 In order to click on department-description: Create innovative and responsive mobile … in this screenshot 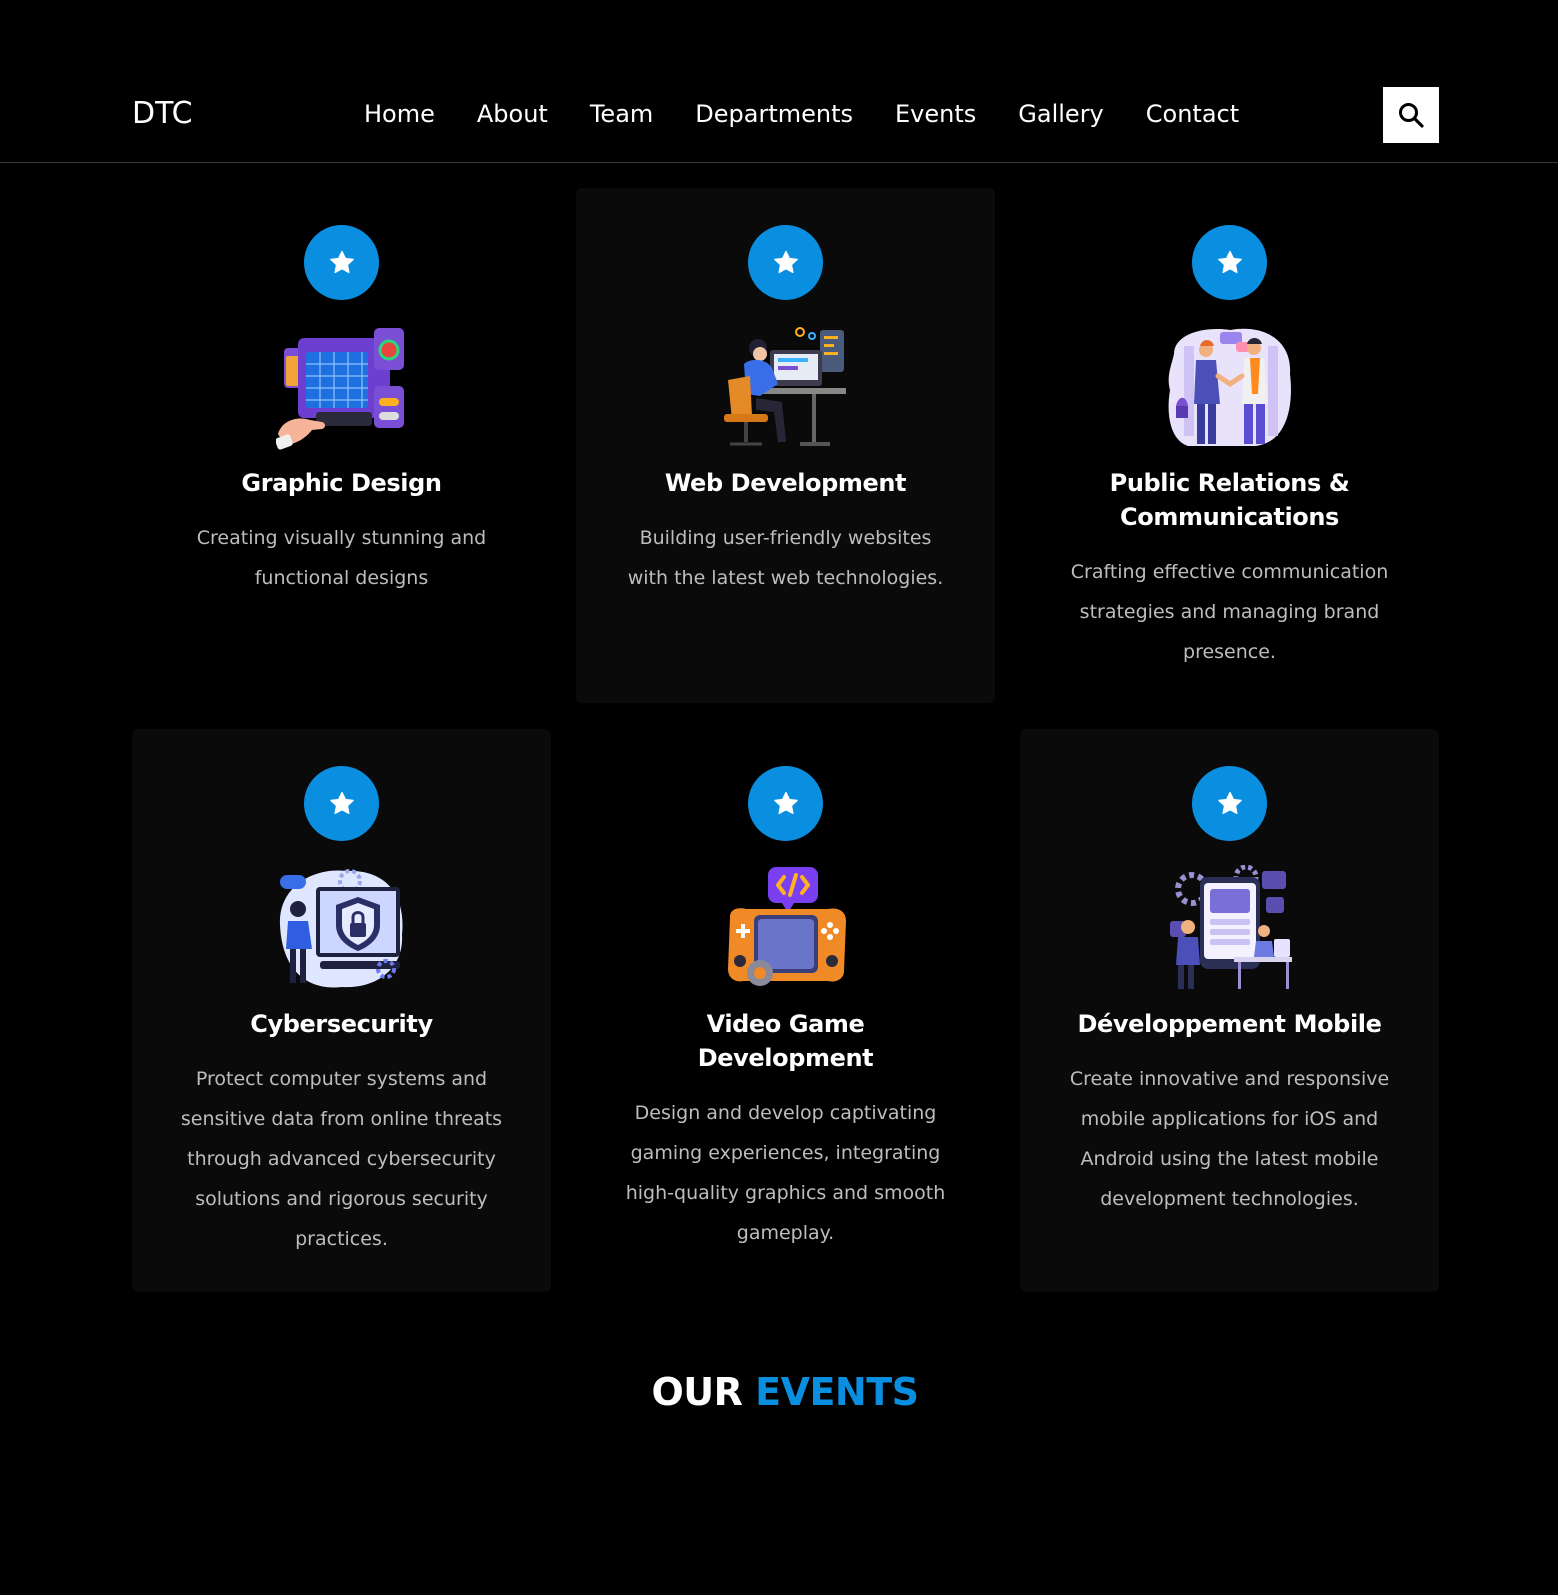, I will do `click(1229, 1139)`.